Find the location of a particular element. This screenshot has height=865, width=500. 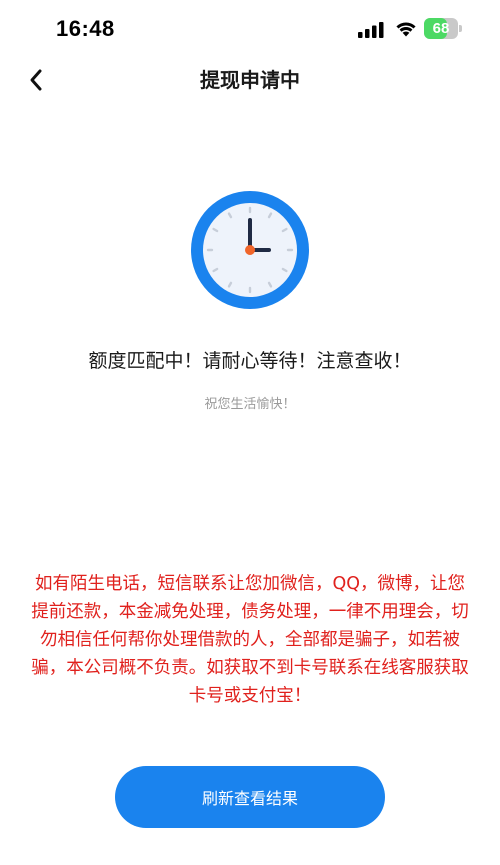

battery-indicator: 68 is located at coordinates (443, 28).